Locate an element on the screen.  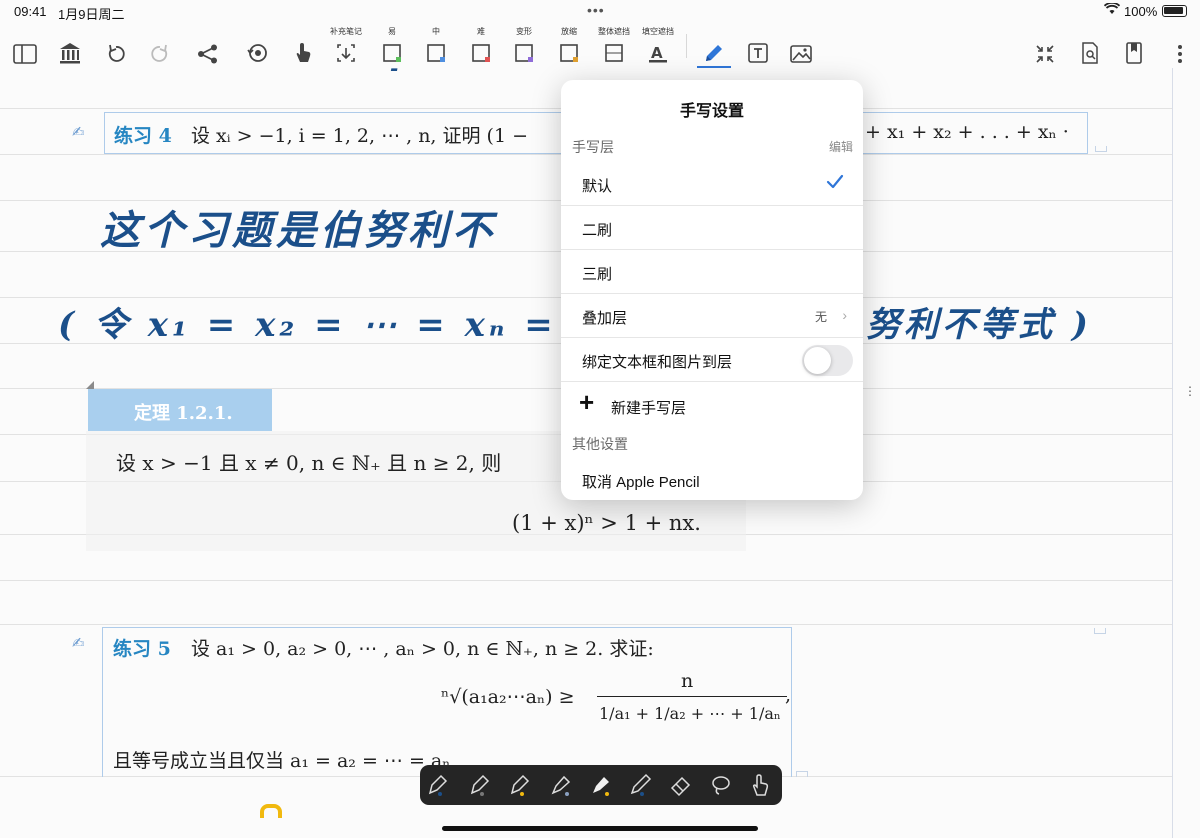
transform-frame-icon is located at coordinates (524, 53).